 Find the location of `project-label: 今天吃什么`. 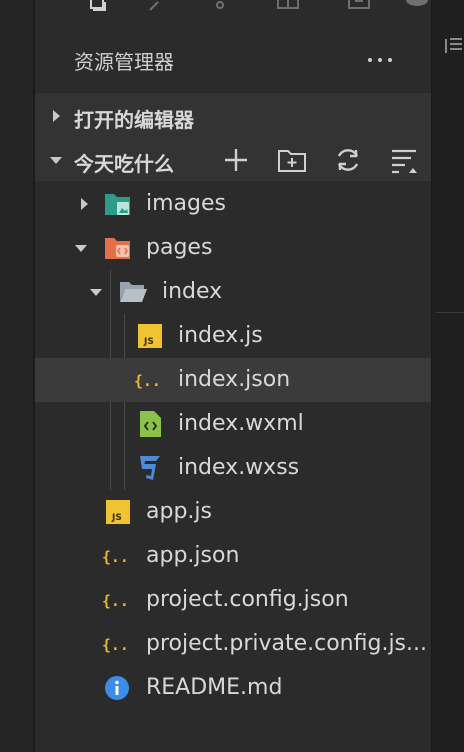

project-label: 今天吃什么 is located at coordinates (124, 164).